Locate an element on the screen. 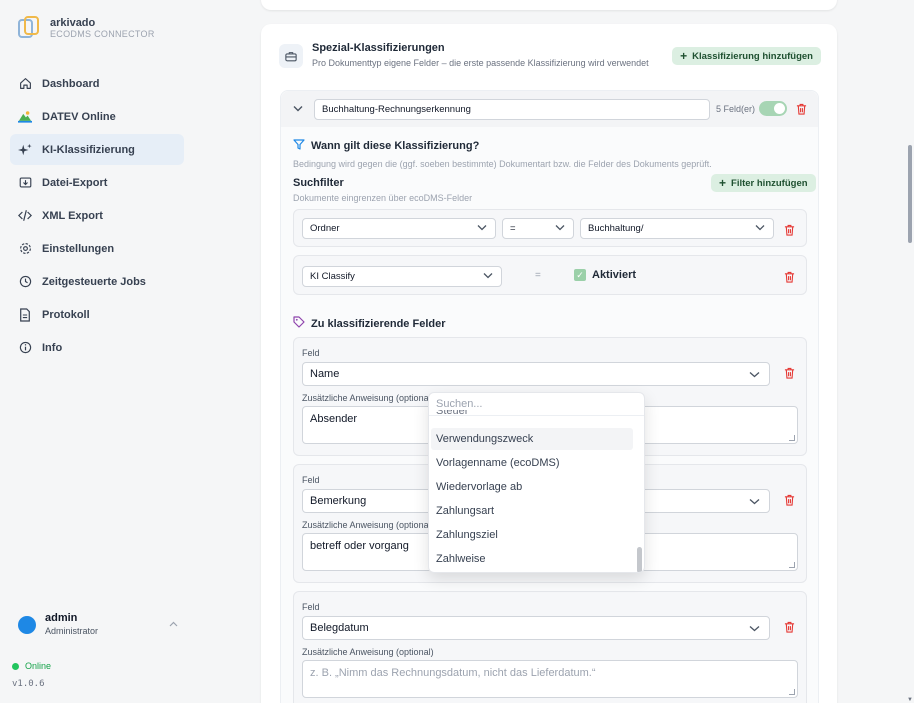 Image resolution: width=914 pixels, height=703 pixels. field-select: Belegdatum is located at coordinates (536, 628).